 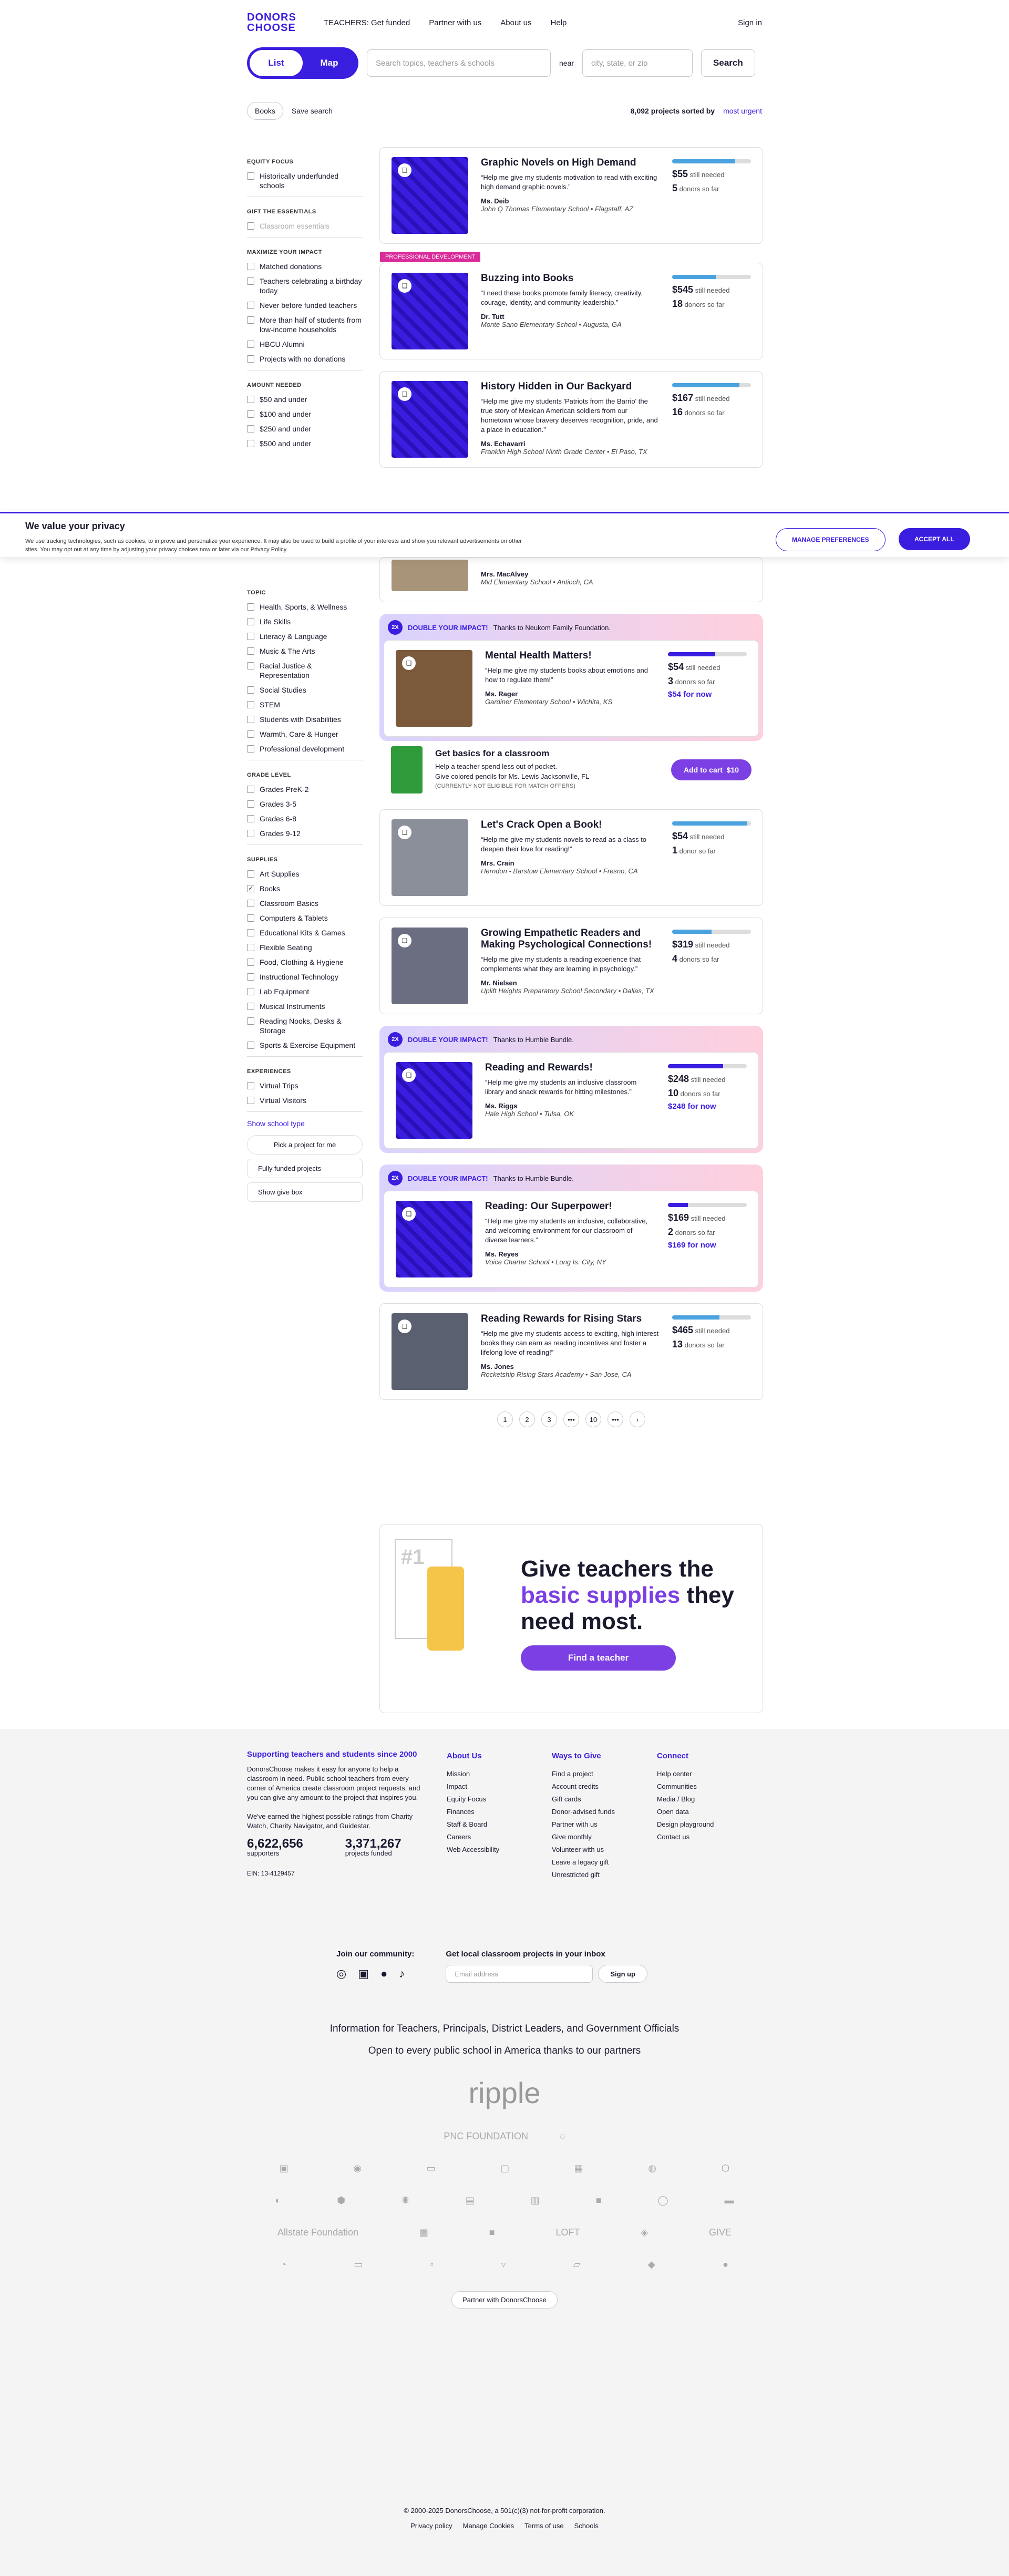 What do you see at coordinates (594, 1837) in the screenshot?
I see `footer-link: Give monthly` at bounding box center [594, 1837].